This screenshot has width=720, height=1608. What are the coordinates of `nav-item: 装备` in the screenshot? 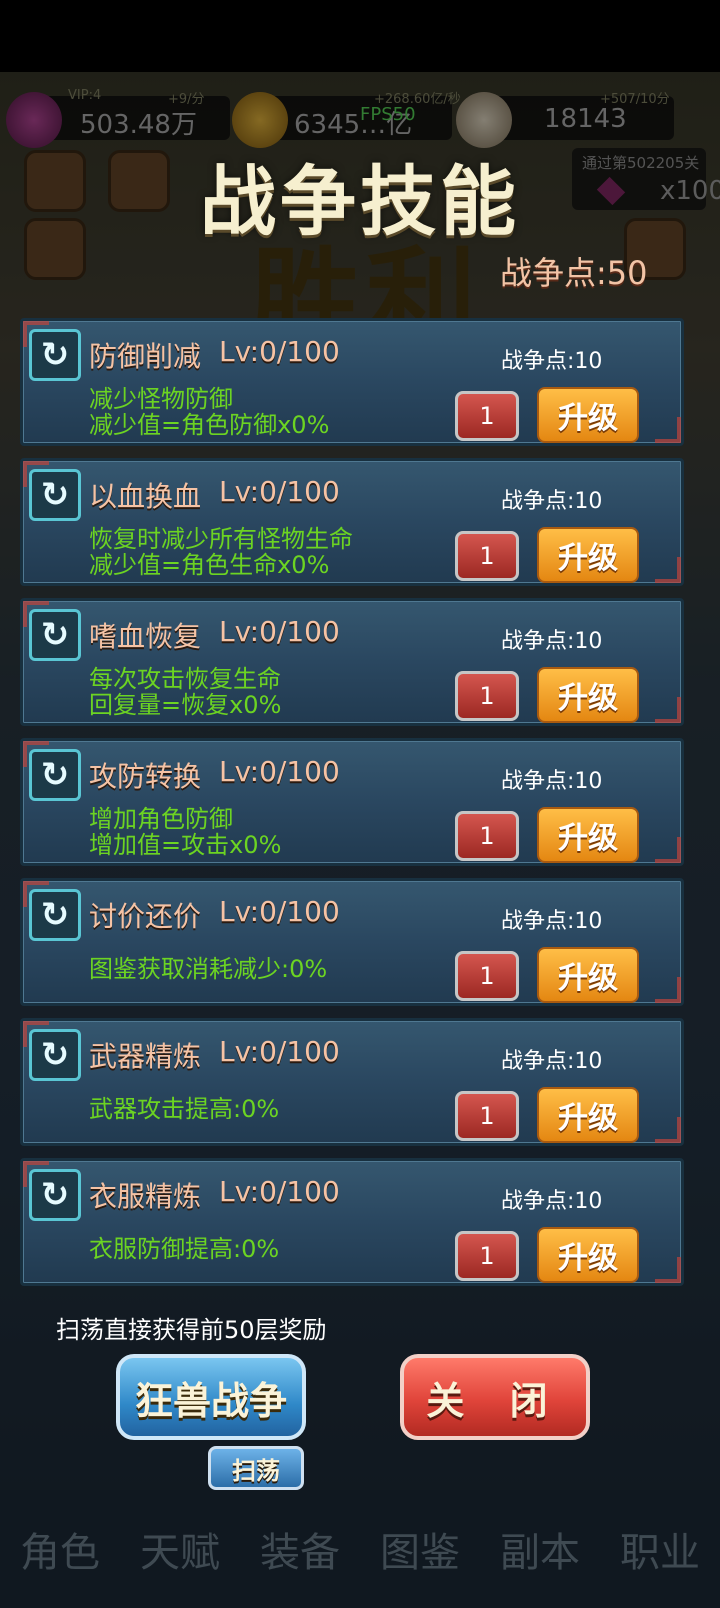 It's located at (300, 1549).